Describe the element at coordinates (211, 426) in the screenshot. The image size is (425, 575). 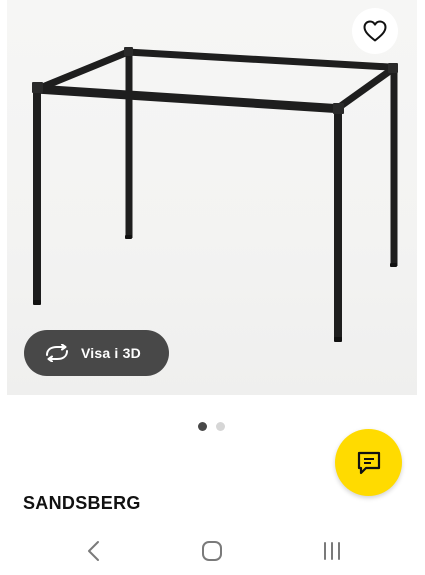
I see `carousel-pager` at that location.